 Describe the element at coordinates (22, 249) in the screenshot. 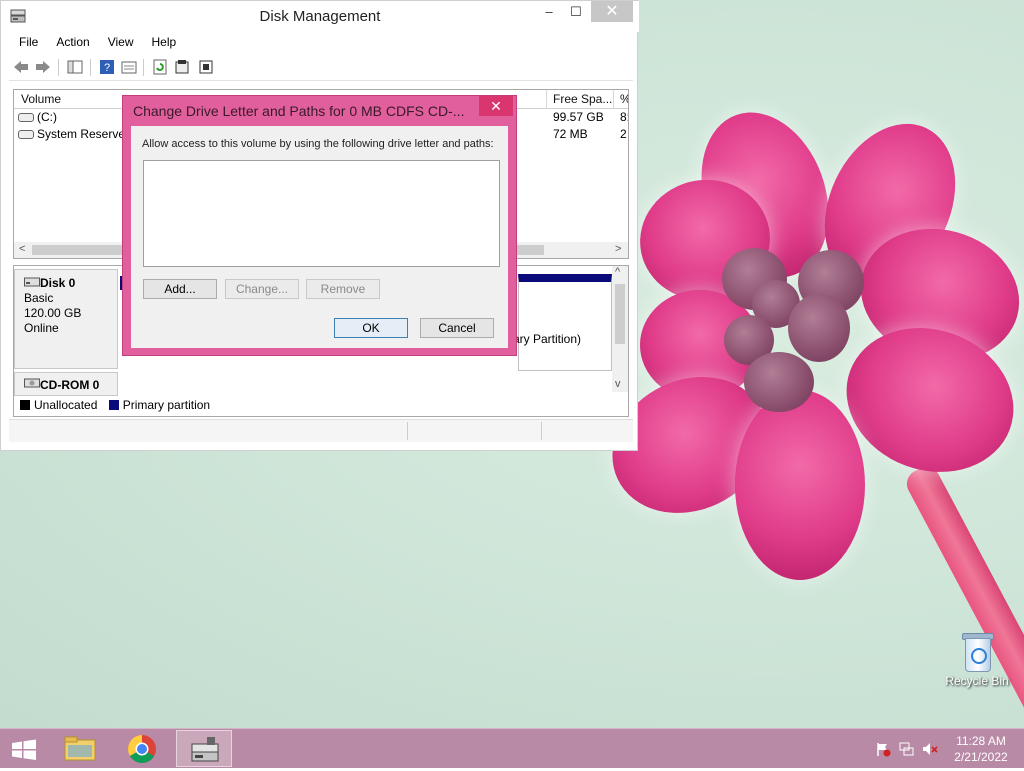

I see `scroll-left-icon: <` at that location.